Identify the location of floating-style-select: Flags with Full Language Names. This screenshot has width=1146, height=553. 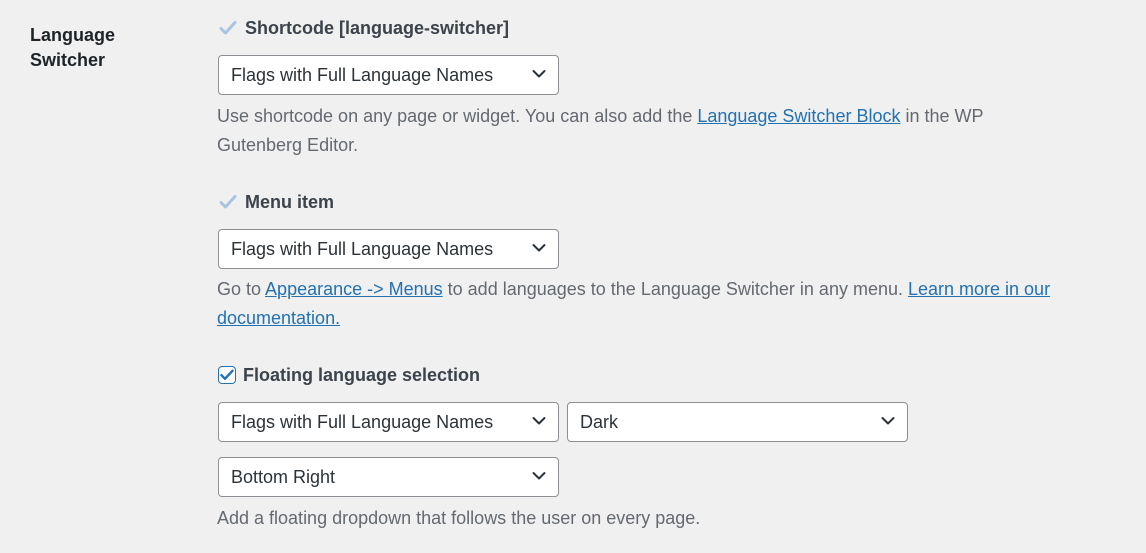
(388, 422).